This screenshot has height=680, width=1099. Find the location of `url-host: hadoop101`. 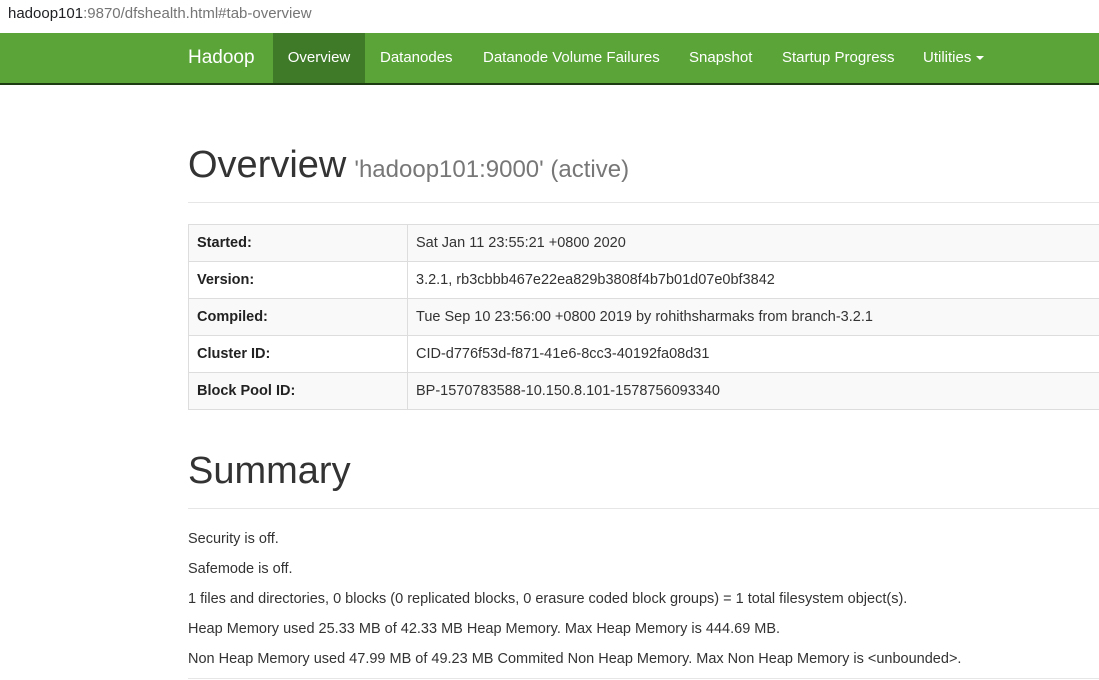

url-host: hadoop101 is located at coordinates (46, 13).